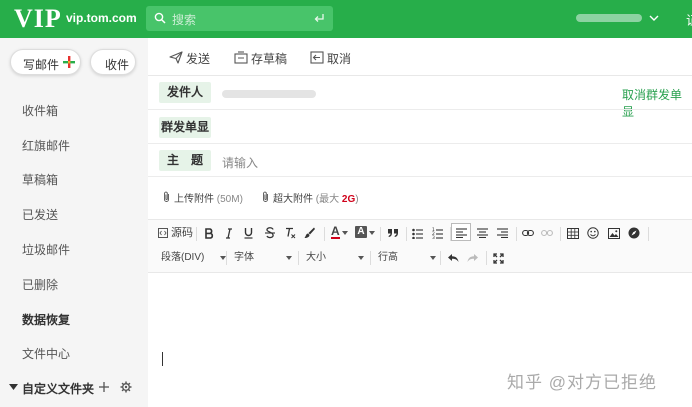  Describe the element at coordinates (316, 257) in the screenshot. I see `font-size-select-value: 大小` at that location.